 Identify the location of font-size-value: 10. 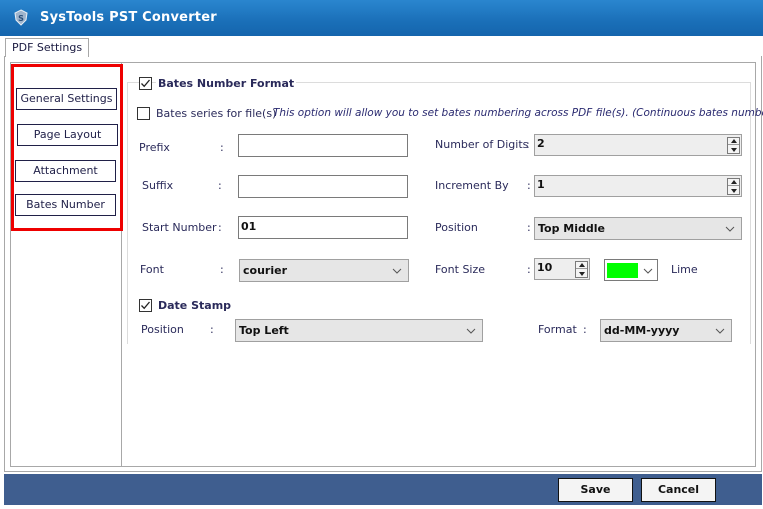
(545, 267).